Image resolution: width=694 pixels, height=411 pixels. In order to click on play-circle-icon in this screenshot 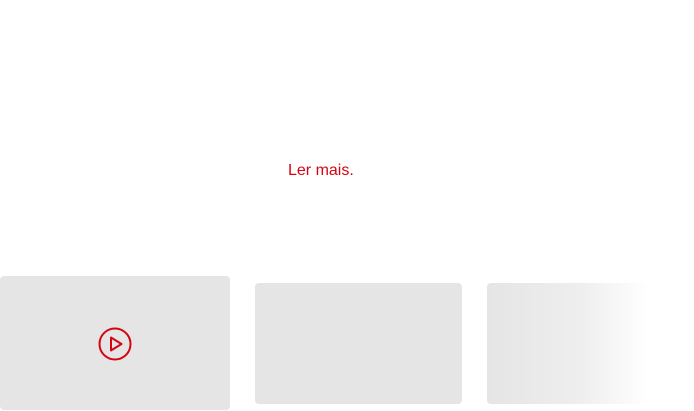, I will do `click(115, 344)`.